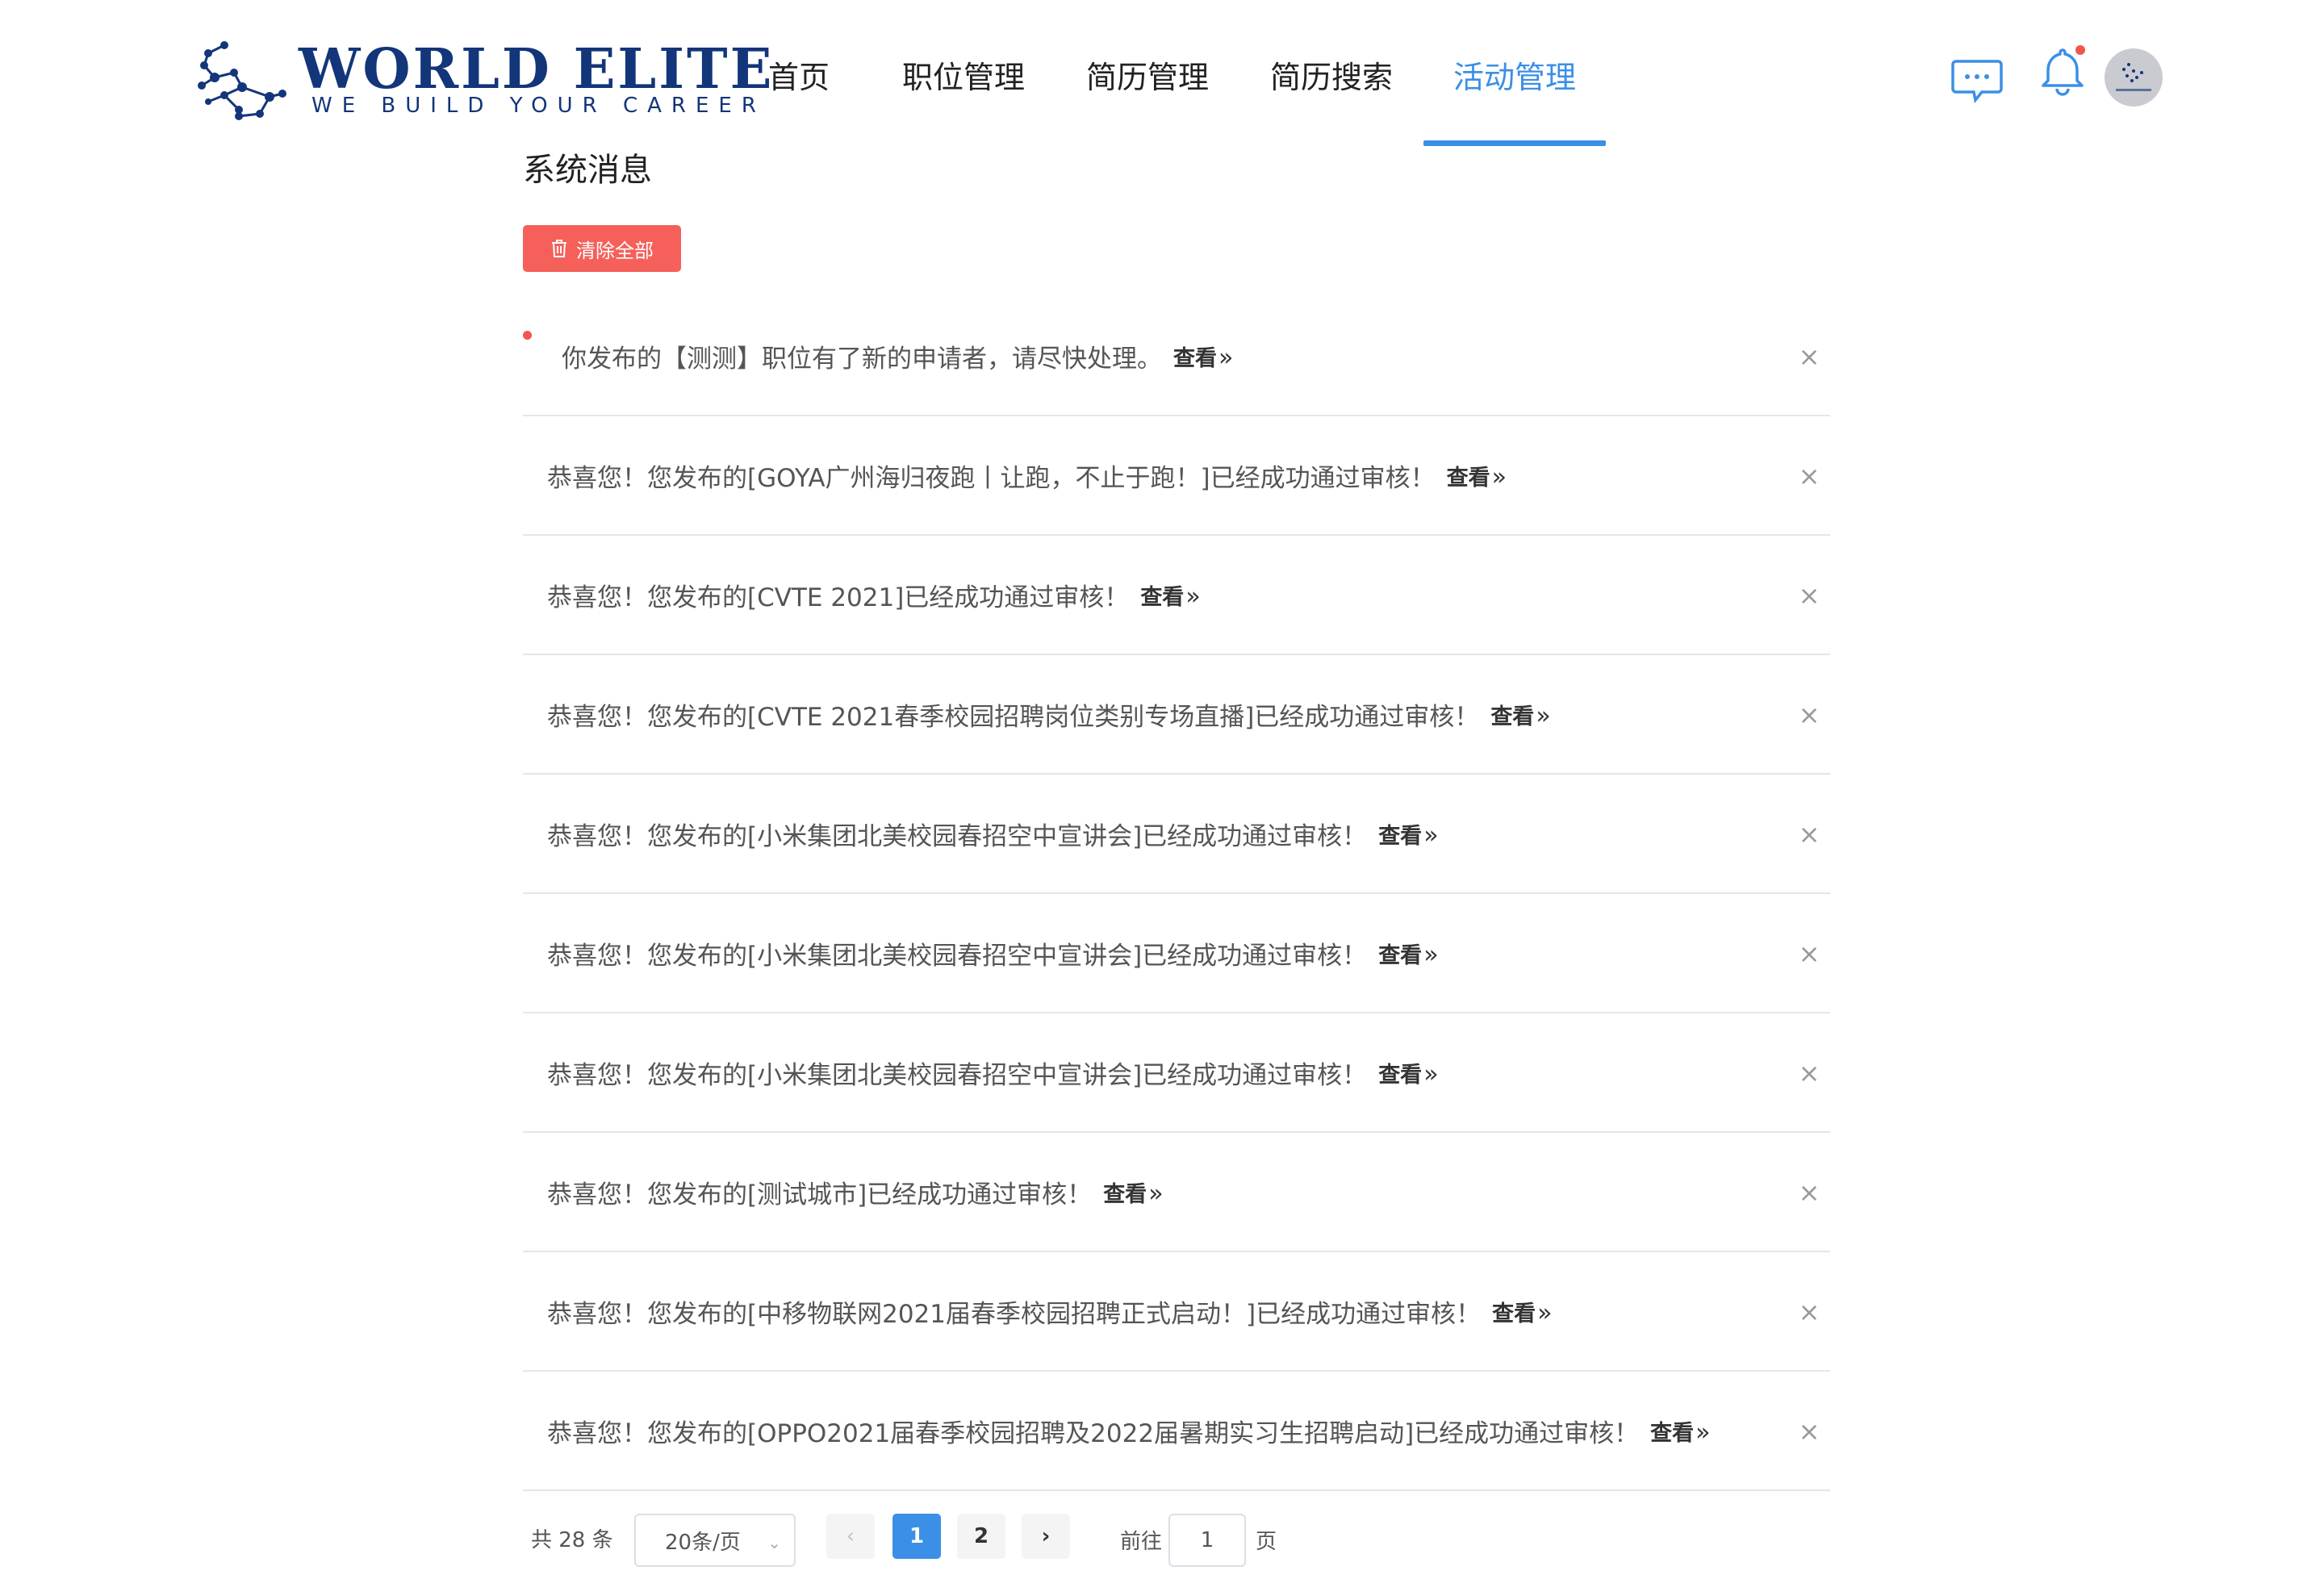  Describe the element at coordinates (1014, 1314) in the screenshot. I see `message-text: 恭喜您！您发布的[中移物联网2021届春季校园招聘正式启动！]已经成功通过审核！` at that location.